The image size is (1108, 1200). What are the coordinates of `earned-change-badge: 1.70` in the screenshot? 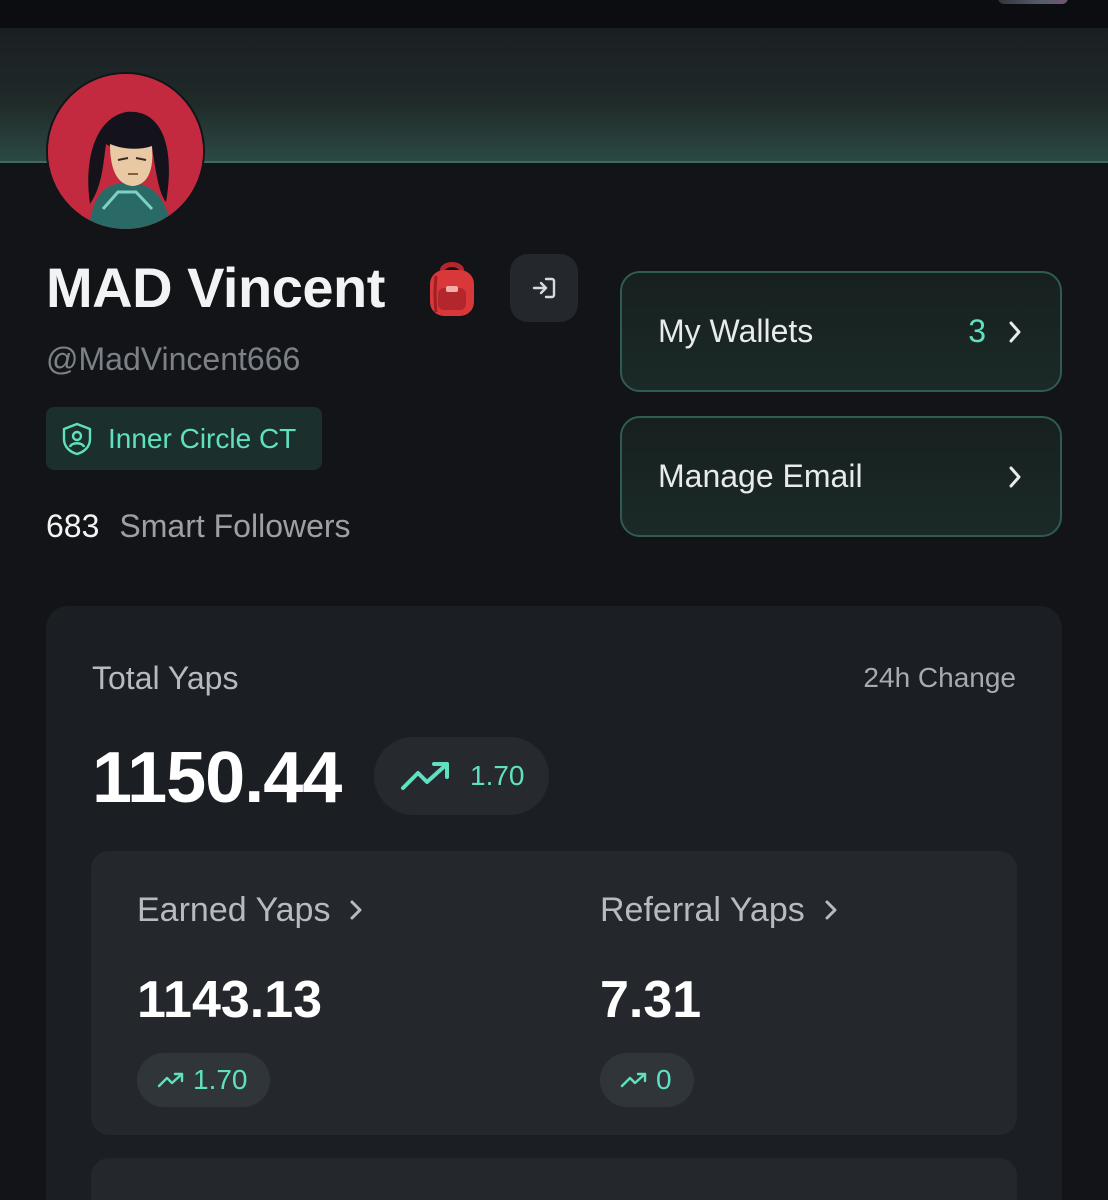 It's located at (203, 1080).